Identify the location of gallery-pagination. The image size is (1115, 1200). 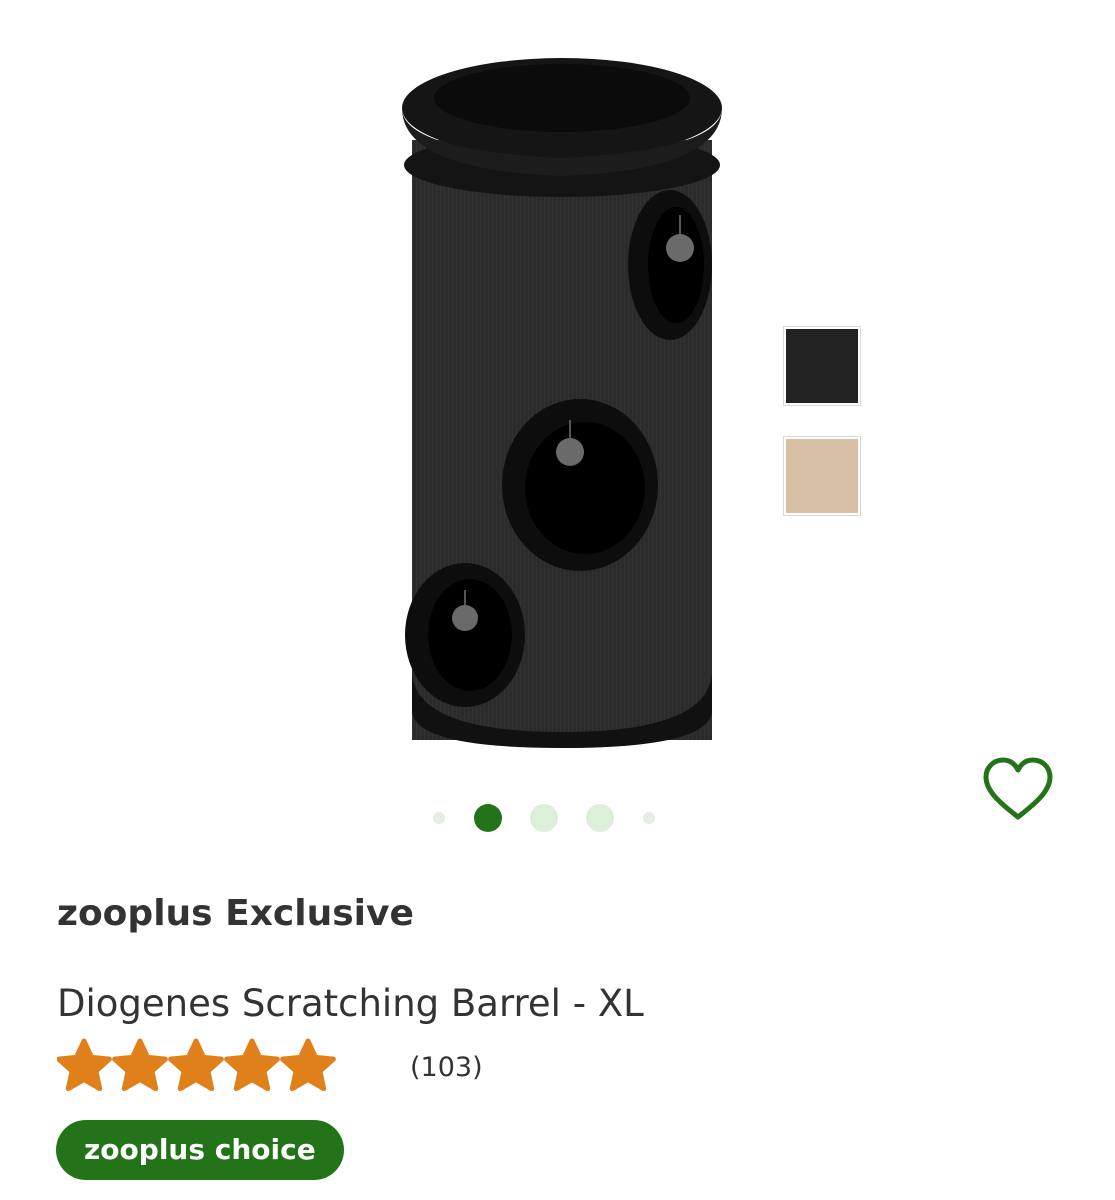
(557, 817).